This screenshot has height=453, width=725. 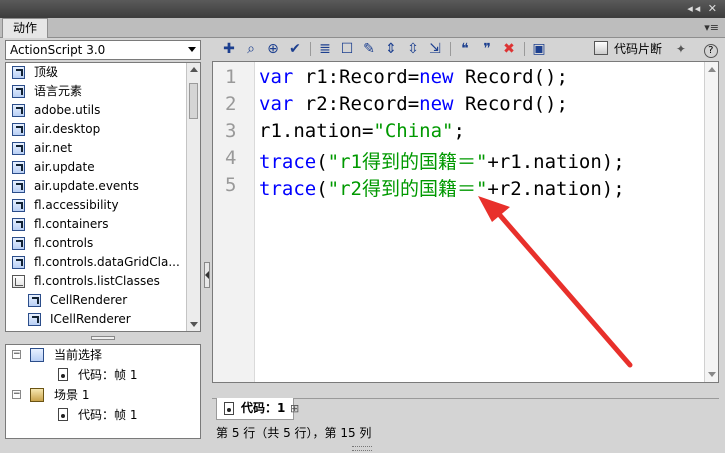 What do you see at coordinates (231, 185) in the screenshot?
I see `line-number: 5` at bounding box center [231, 185].